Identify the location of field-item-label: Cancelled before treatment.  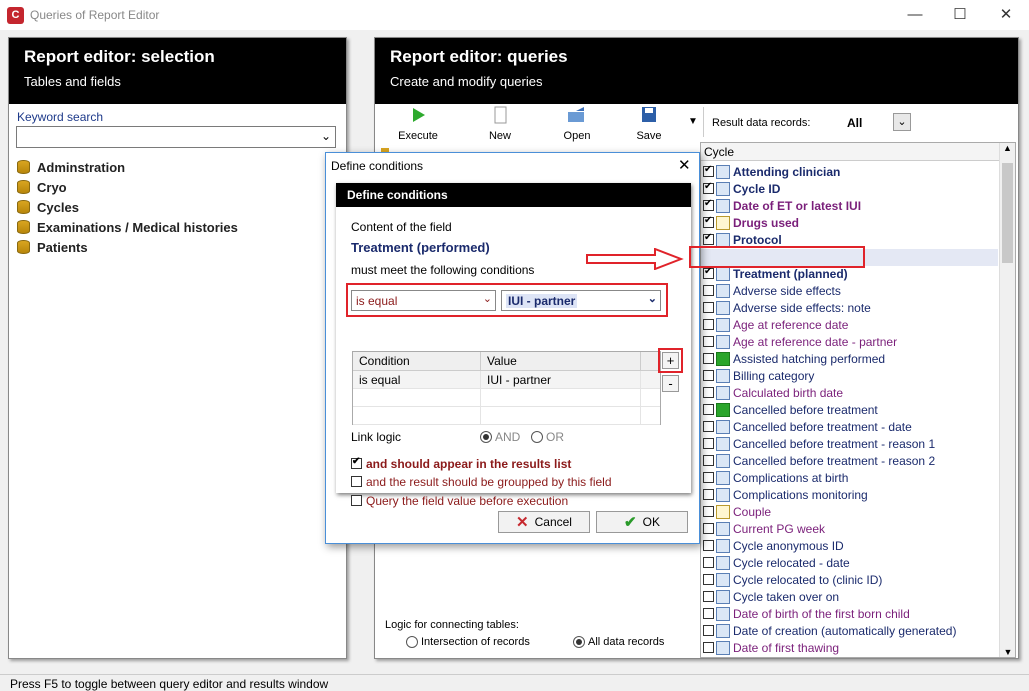
(805, 409).